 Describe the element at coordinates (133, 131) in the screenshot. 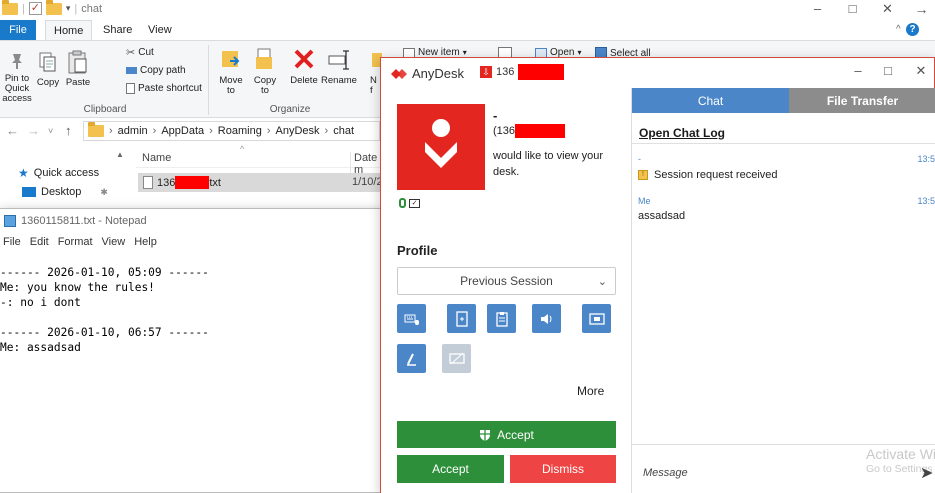

I see `breadcrumb-admin: admin` at that location.